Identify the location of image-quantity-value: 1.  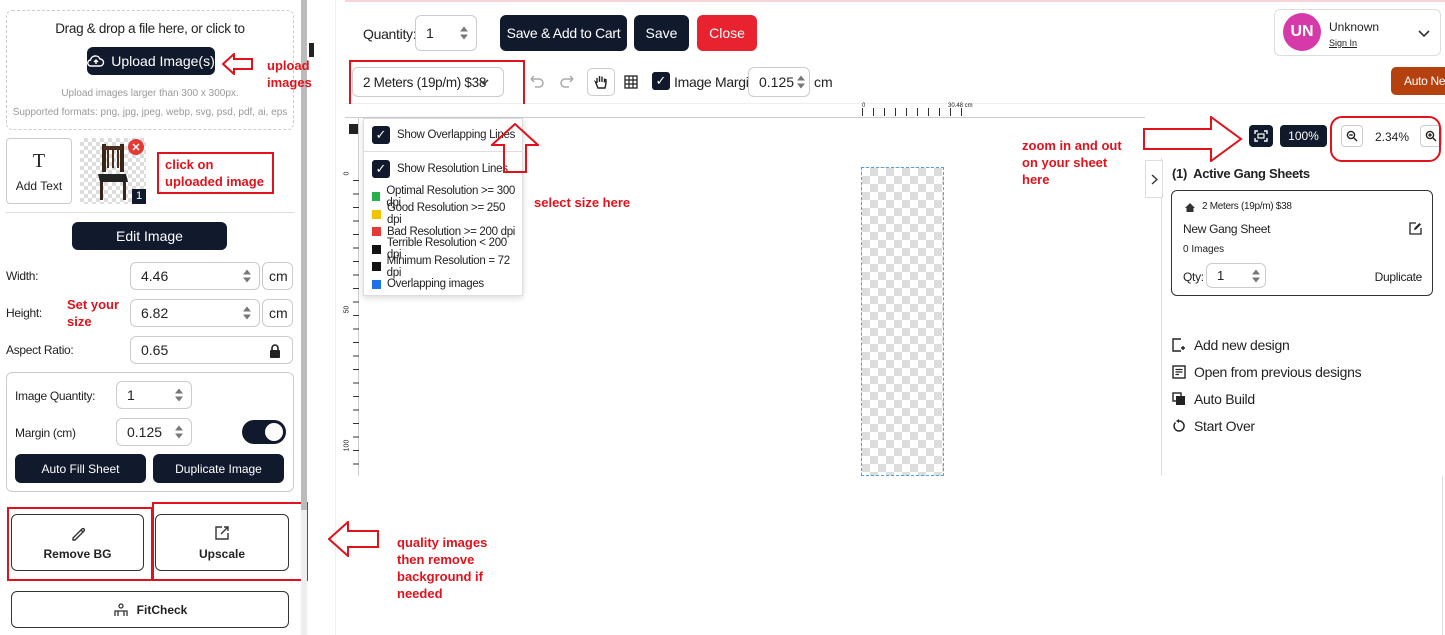
(131, 395).